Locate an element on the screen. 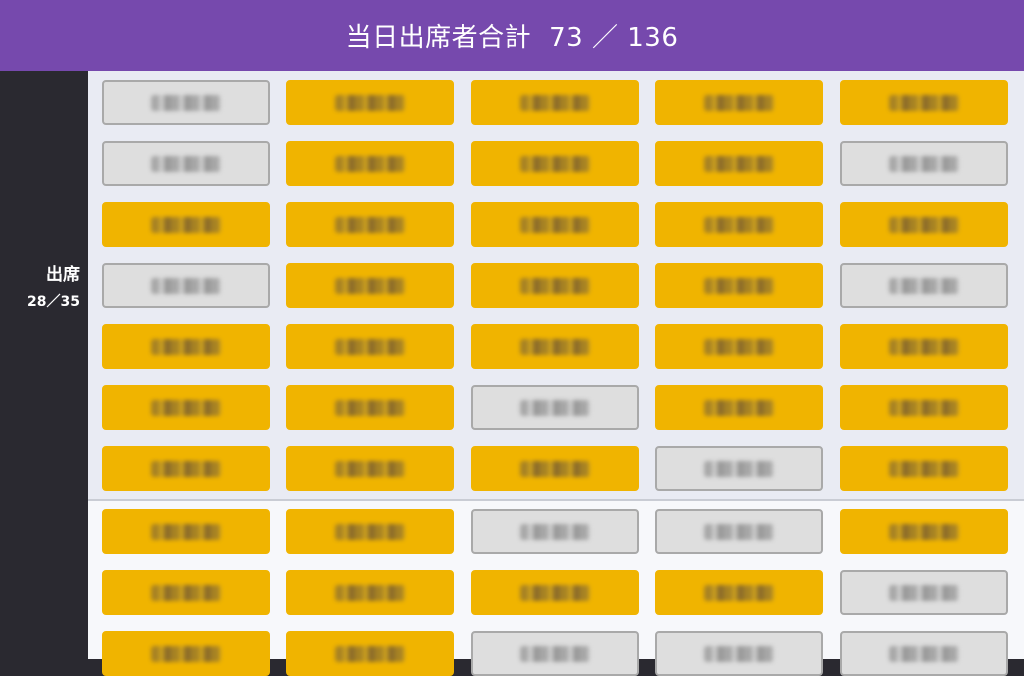 The image size is (1024, 676). attendance-total: 73 ／ 136 is located at coordinates (614, 38).